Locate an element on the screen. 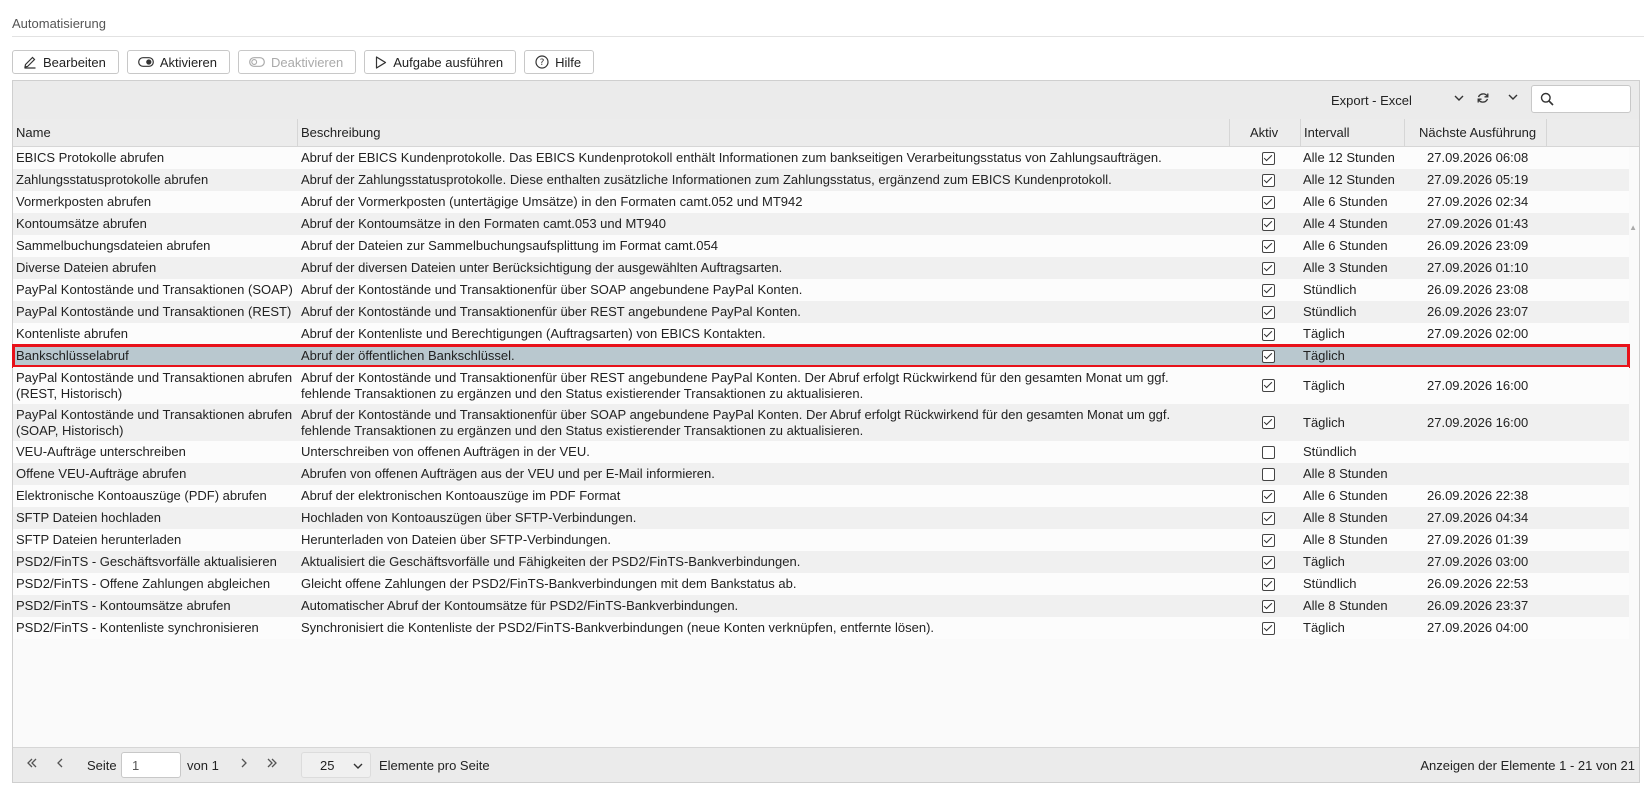  last-page-button is located at coordinates (272, 764).